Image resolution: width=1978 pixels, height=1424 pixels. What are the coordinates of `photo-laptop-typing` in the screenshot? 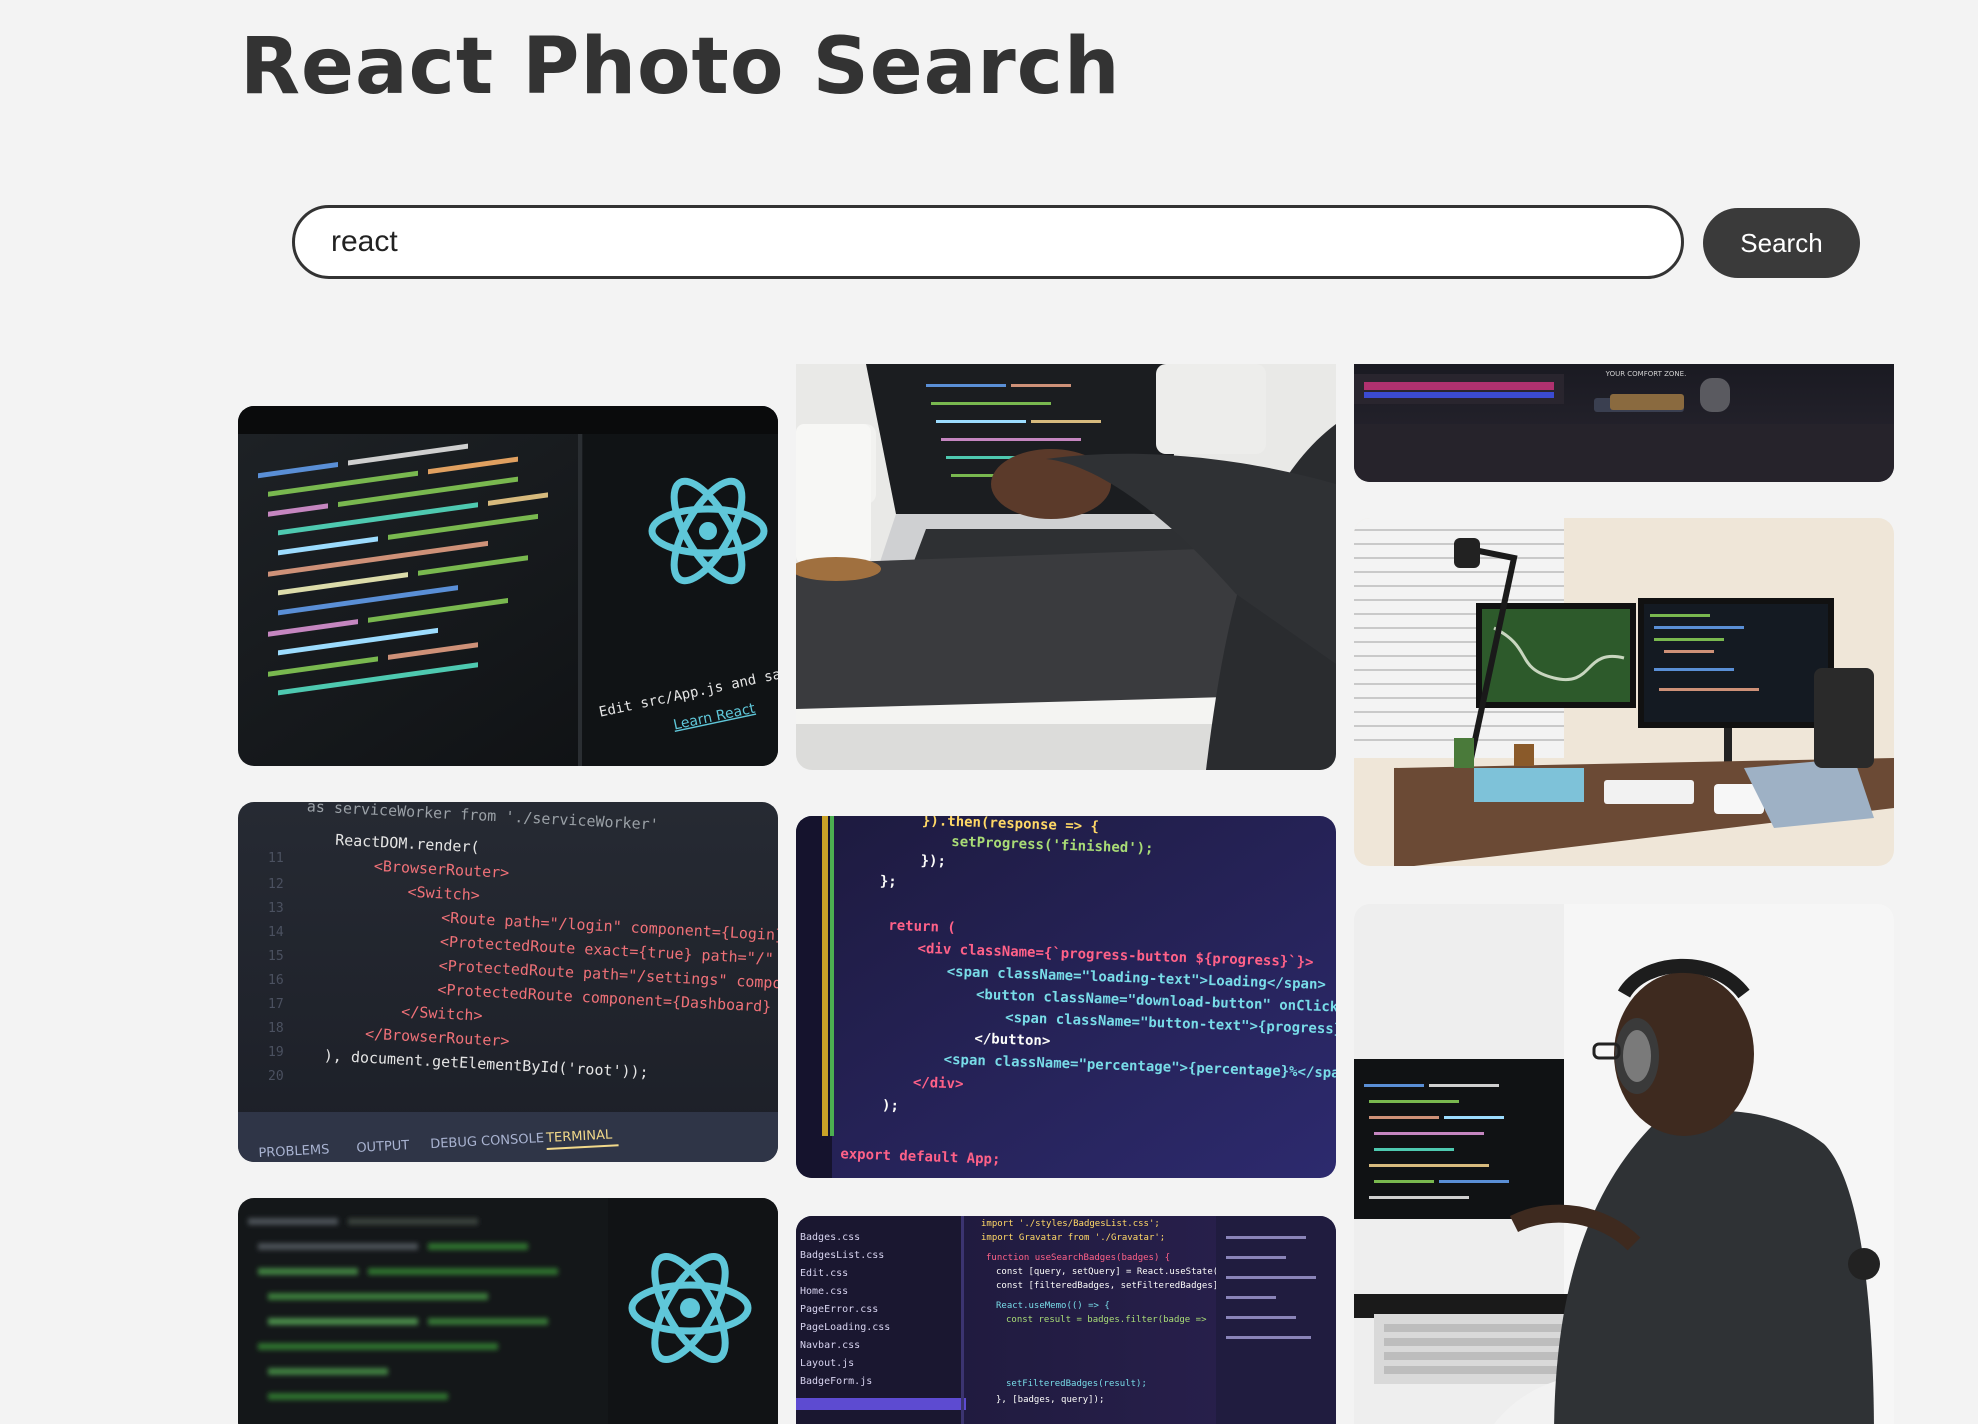 It's located at (1066, 567).